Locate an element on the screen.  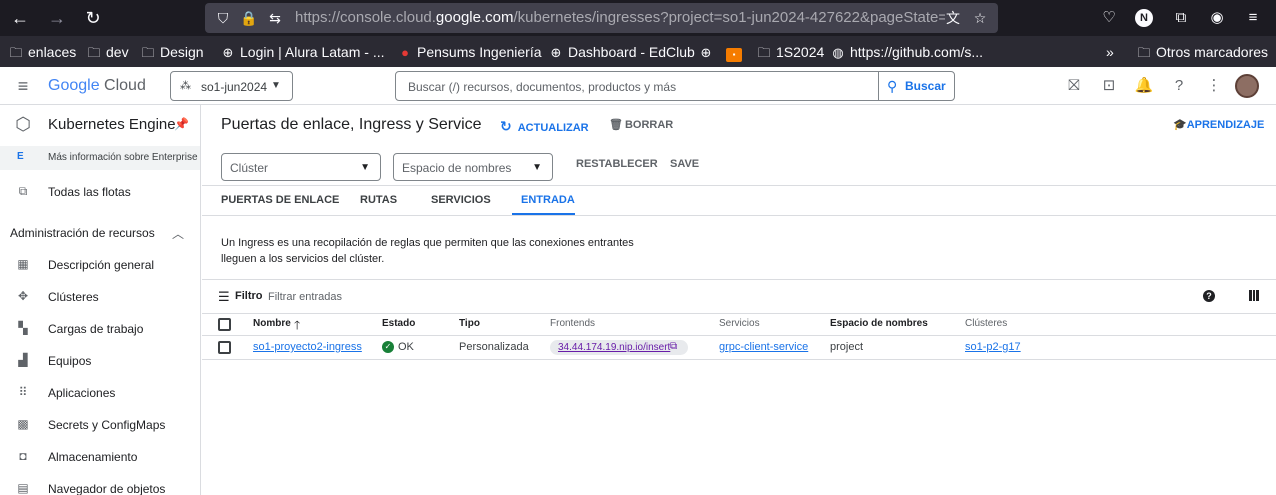
help-icon: ? is located at coordinates (1179, 86).